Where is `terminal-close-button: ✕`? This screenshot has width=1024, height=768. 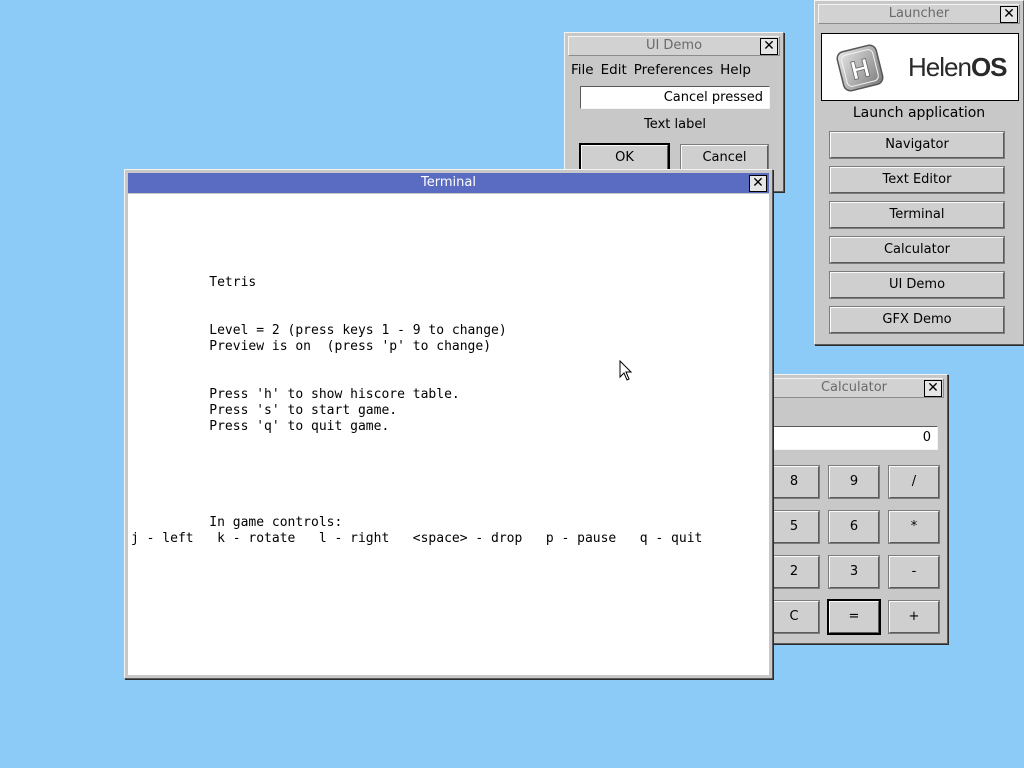 terminal-close-button: ✕ is located at coordinates (758, 183).